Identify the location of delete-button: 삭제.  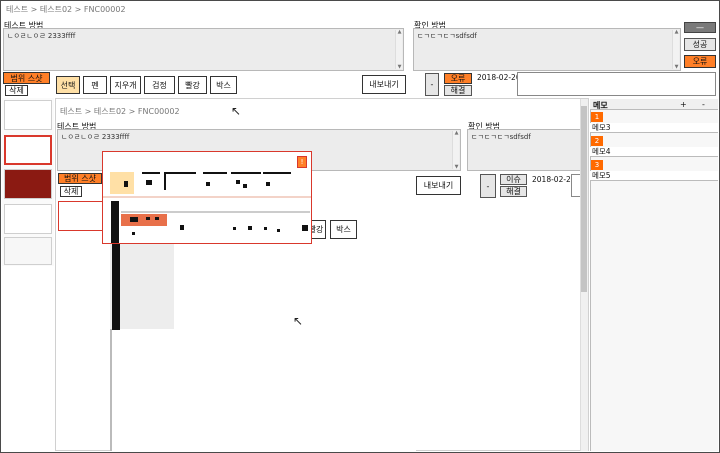
(16, 90).